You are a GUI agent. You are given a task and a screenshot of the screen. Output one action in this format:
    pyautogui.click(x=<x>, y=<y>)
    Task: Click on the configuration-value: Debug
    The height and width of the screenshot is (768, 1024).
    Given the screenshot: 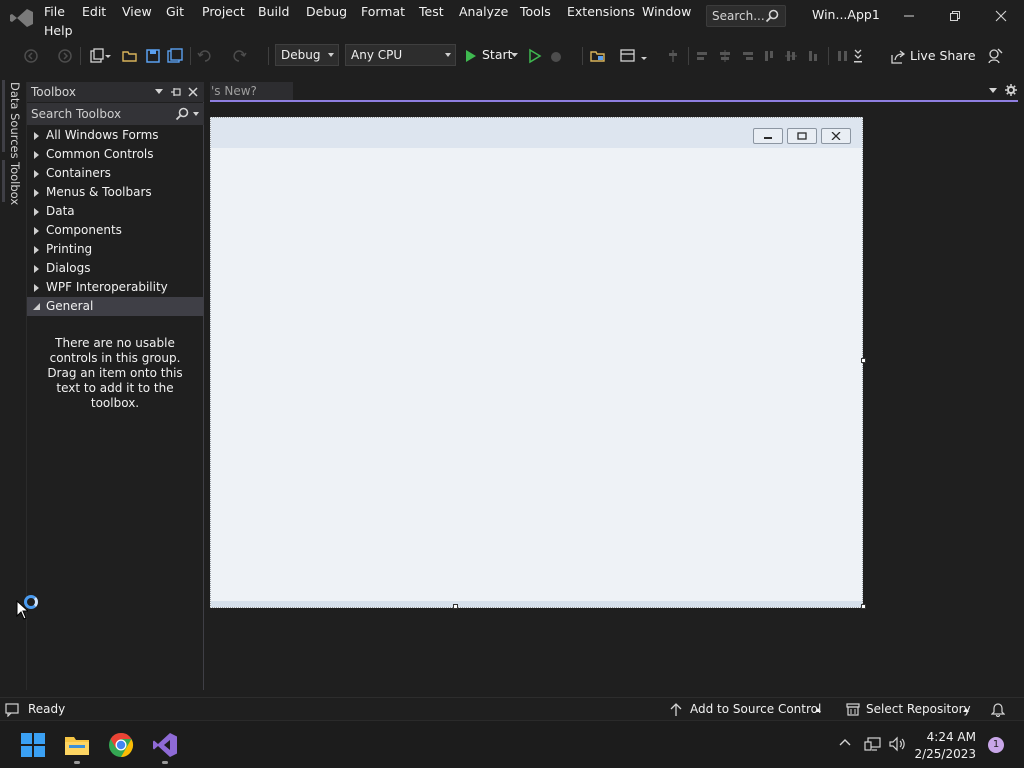 What is the action you would take?
    pyautogui.click(x=301, y=55)
    